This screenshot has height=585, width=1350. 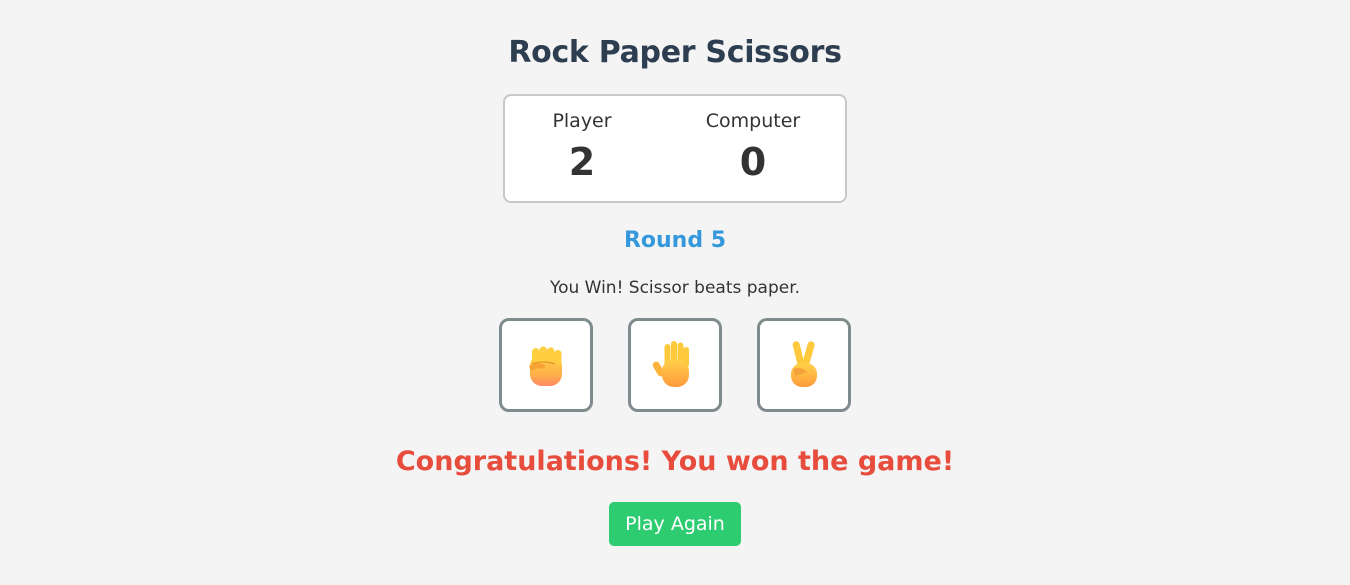 I want to click on paper-button, so click(x=675, y=365).